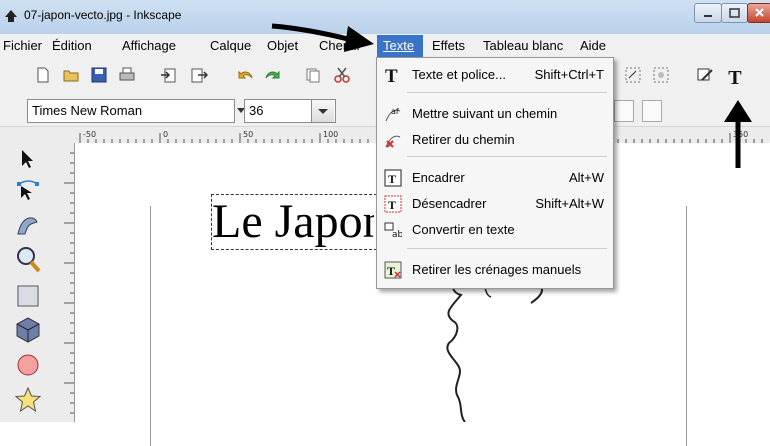 This screenshot has height=446, width=770. Describe the element at coordinates (99, 75) in the screenshot. I see `save-icon` at that location.